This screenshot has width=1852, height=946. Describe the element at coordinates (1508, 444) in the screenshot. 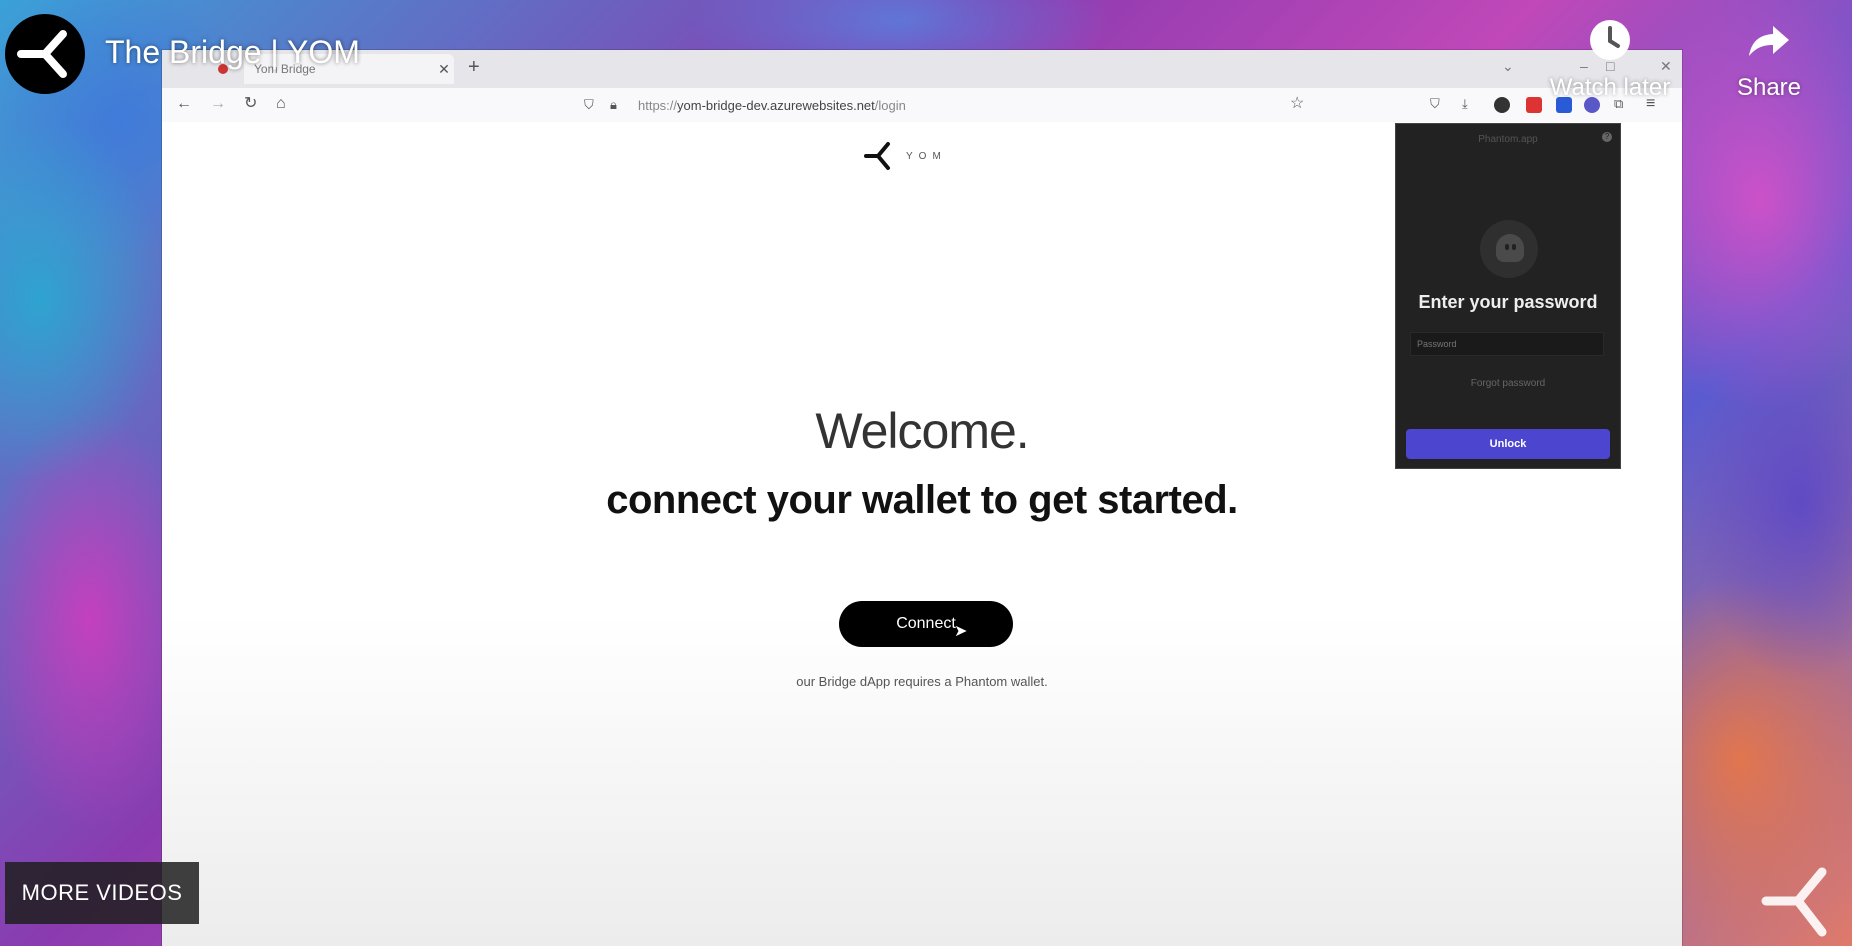

I see `unlock-button: Unlock` at that location.